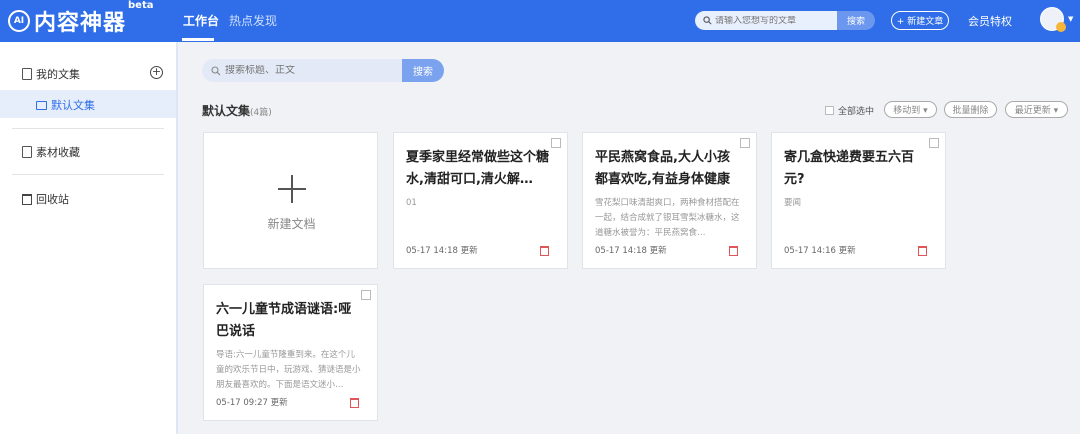  I want to click on logo-text: 内容神器, so click(80, 23).